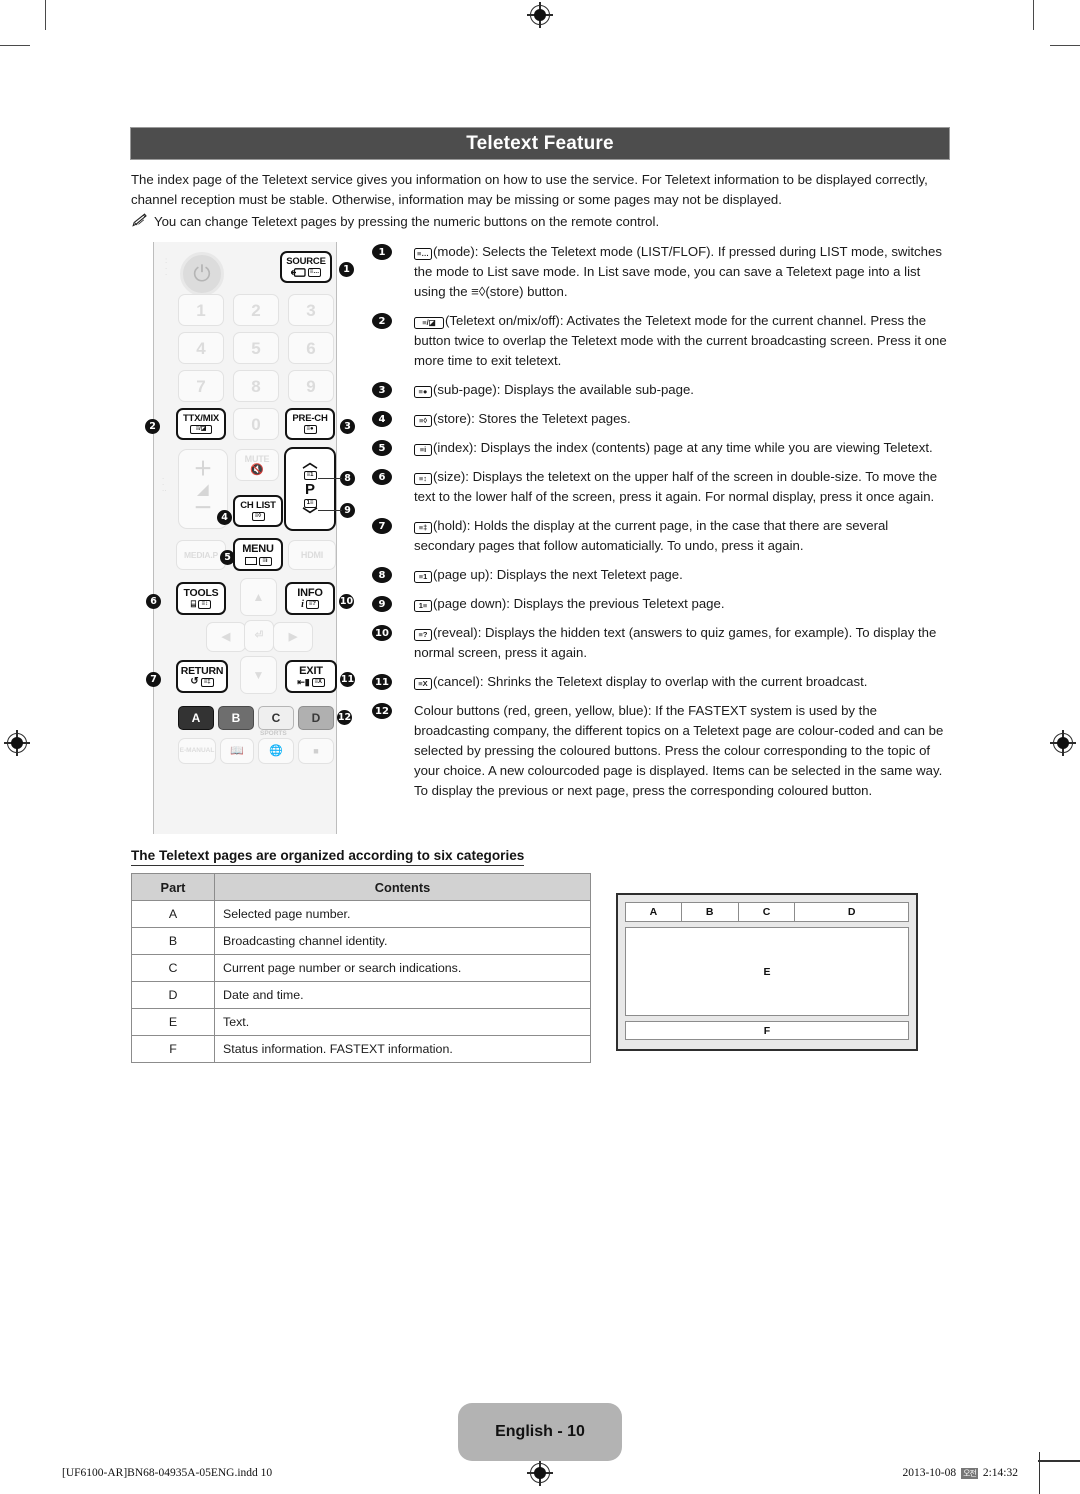 This screenshot has height=1494, width=1080. Describe the element at coordinates (201, 386) in the screenshot. I see `num-7-button: 7` at that location.